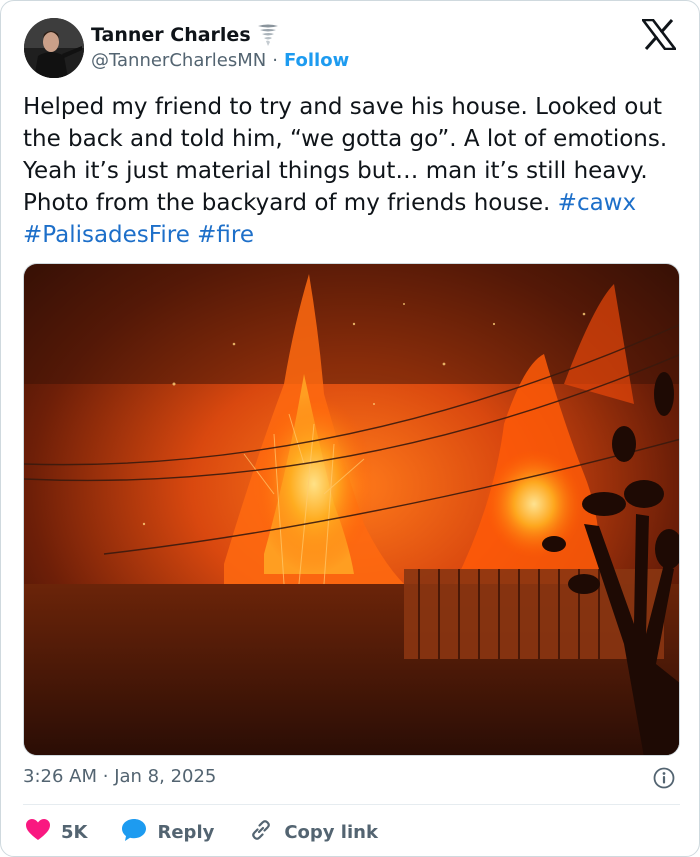  I want to click on author-name: Tanner Charles, so click(171, 35).